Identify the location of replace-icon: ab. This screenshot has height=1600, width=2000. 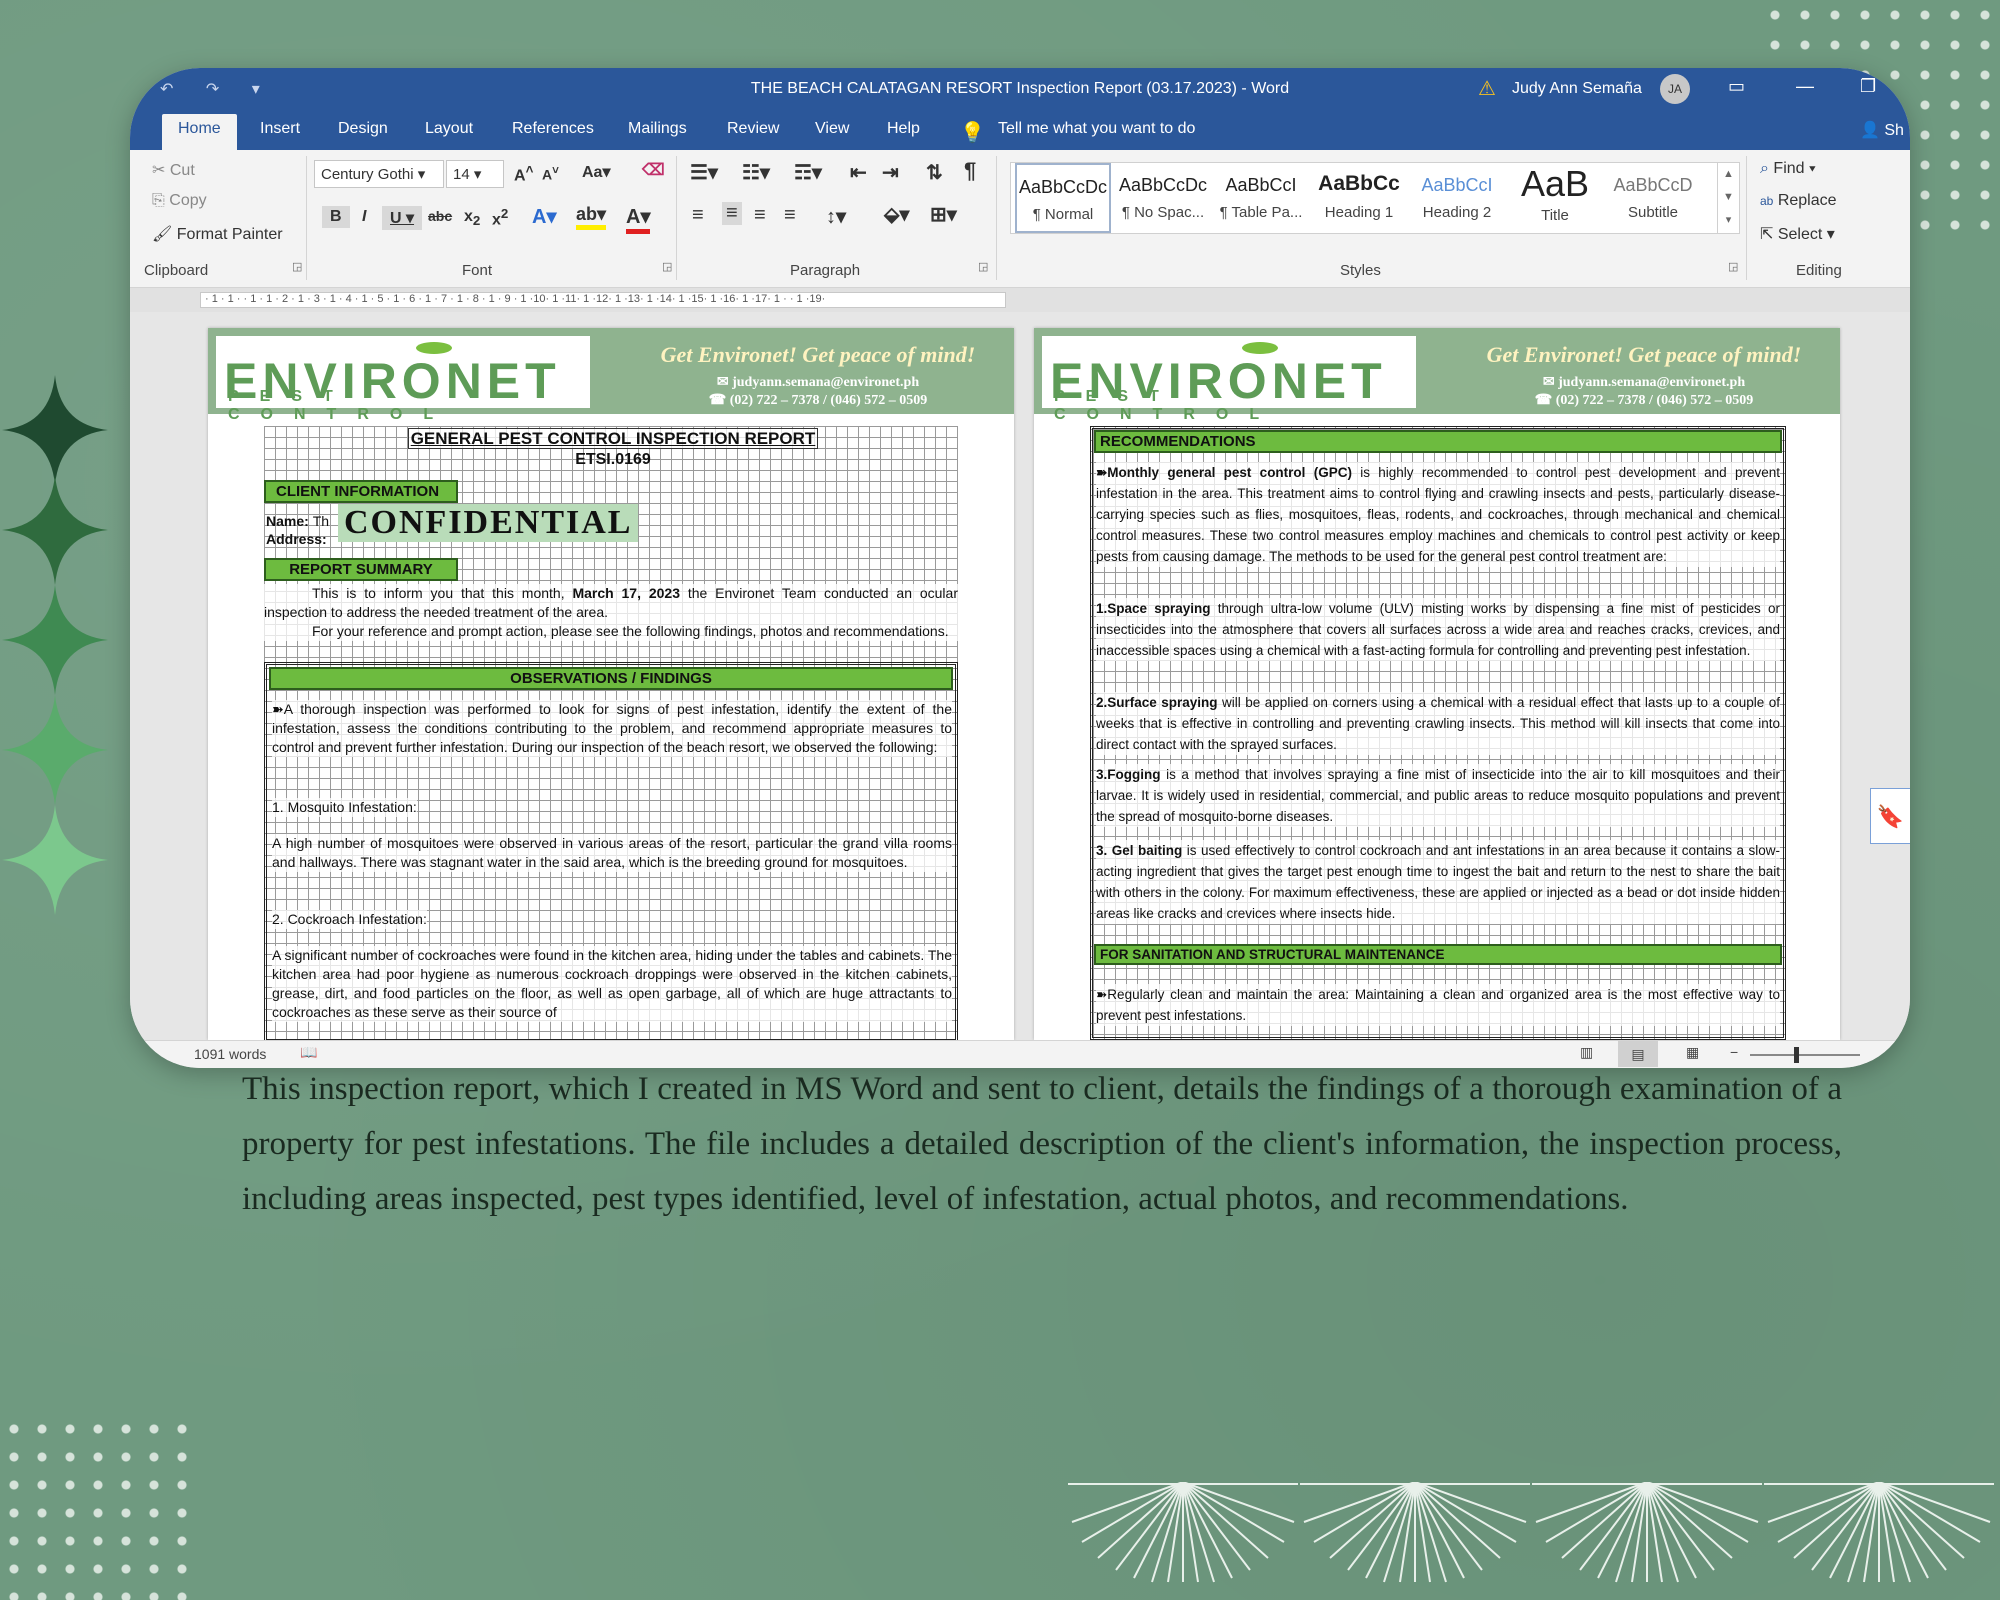
(1767, 201).